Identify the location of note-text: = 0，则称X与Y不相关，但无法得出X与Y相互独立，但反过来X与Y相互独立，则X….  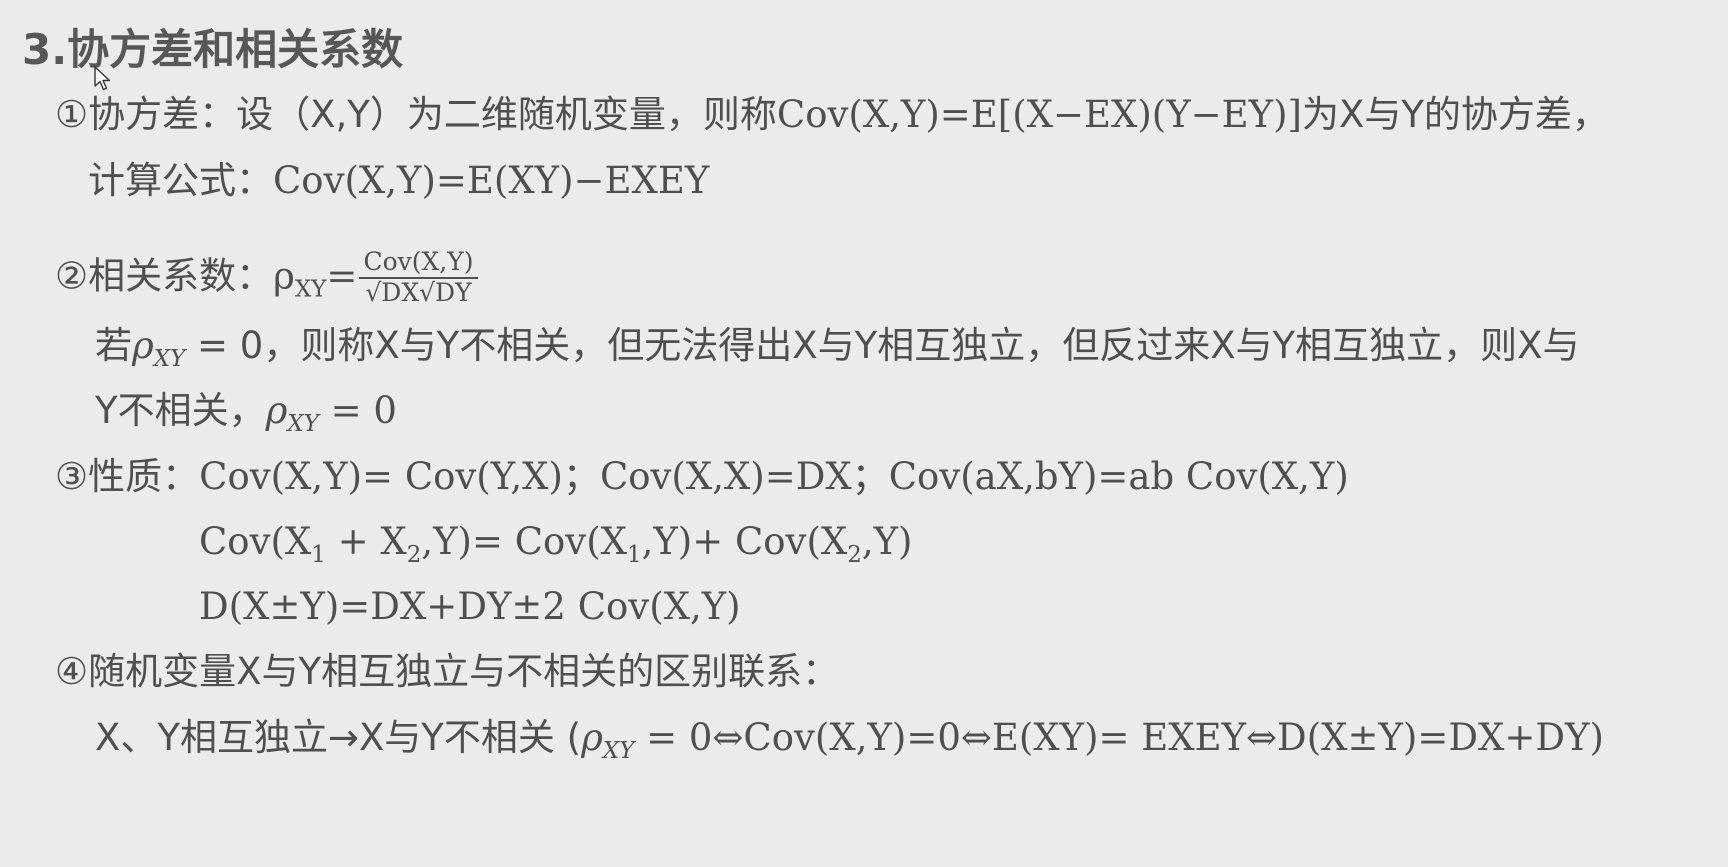
(882, 345).